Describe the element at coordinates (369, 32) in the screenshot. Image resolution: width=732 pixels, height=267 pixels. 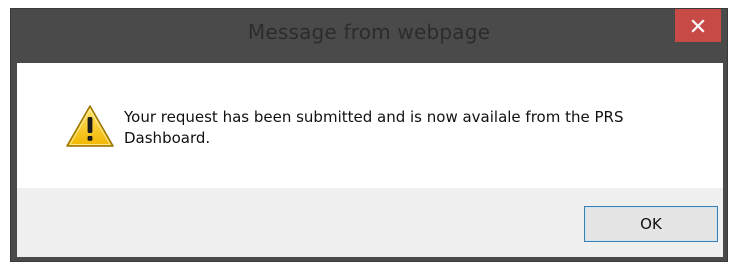
I see `dialog-title: Message from webpage` at that location.